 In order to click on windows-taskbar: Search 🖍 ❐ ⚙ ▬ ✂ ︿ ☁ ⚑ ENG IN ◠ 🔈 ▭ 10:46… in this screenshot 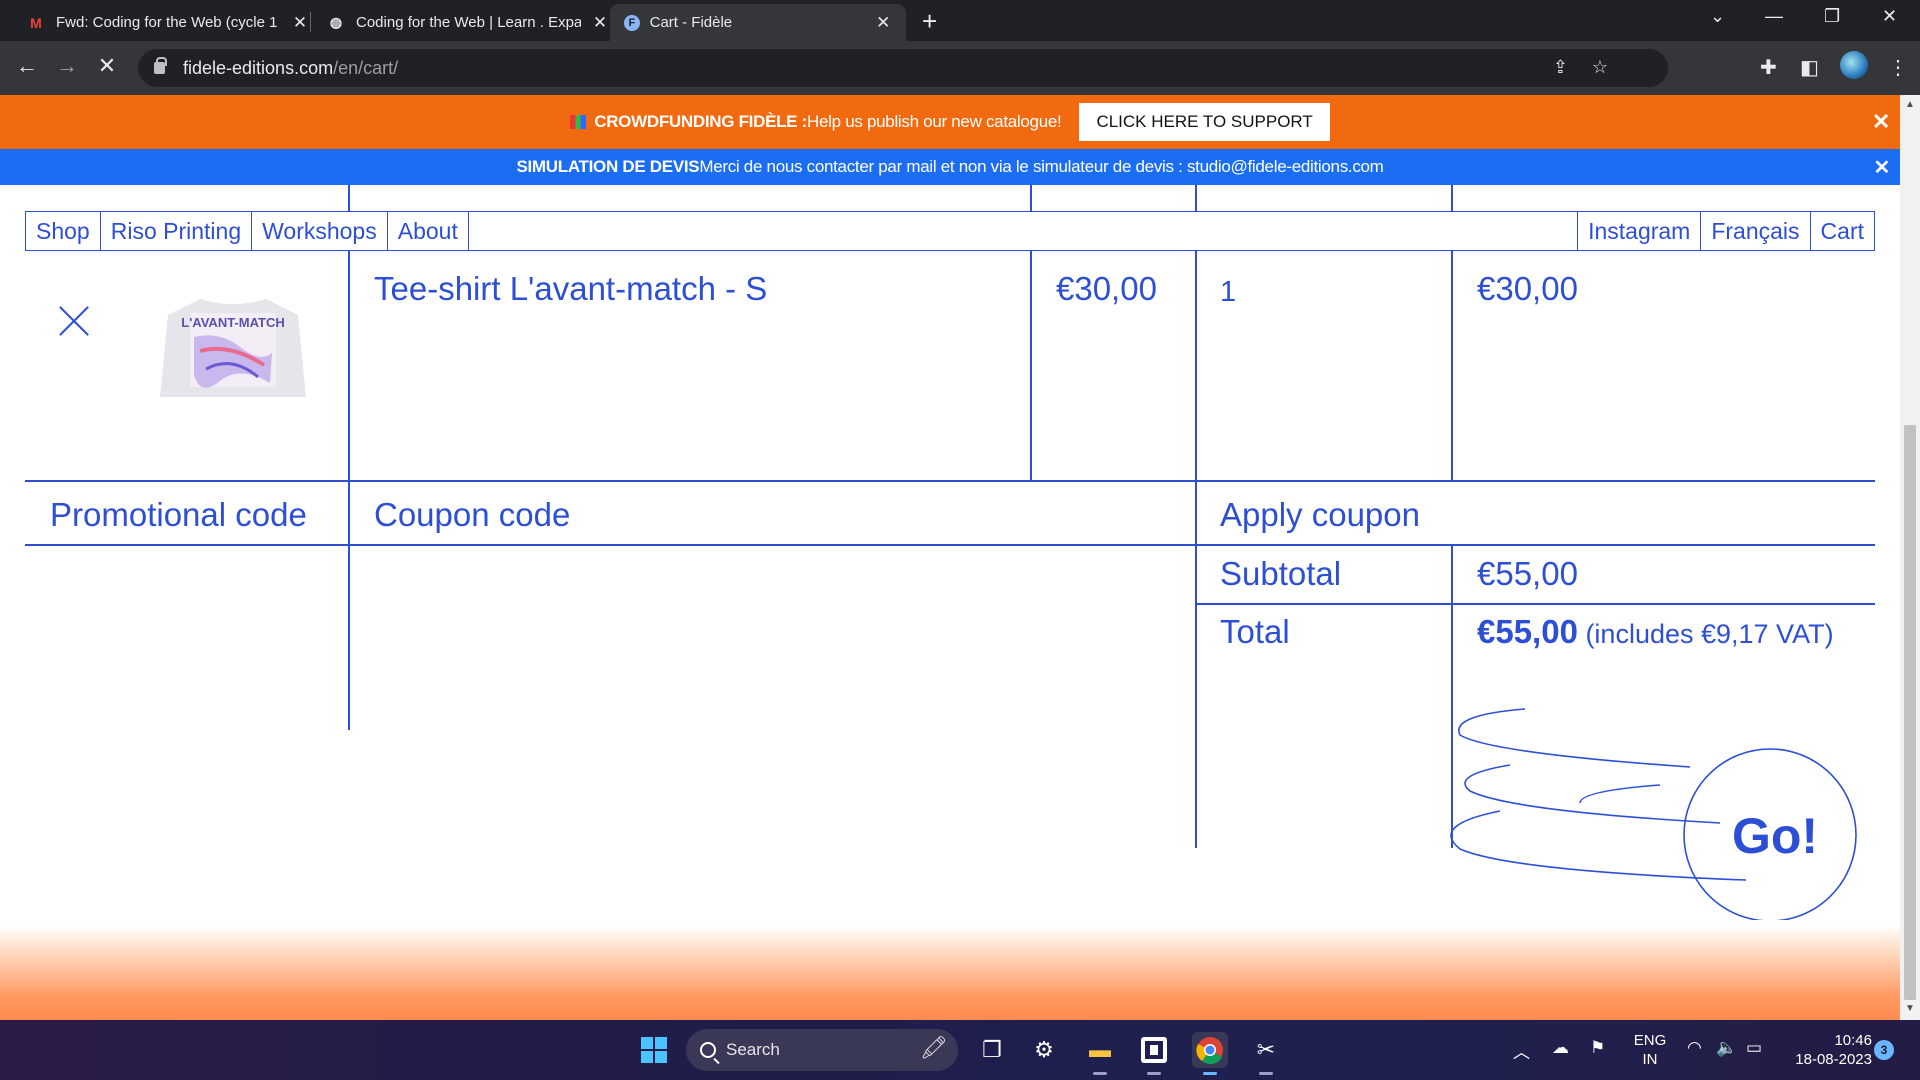, I will do `click(960, 1050)`.